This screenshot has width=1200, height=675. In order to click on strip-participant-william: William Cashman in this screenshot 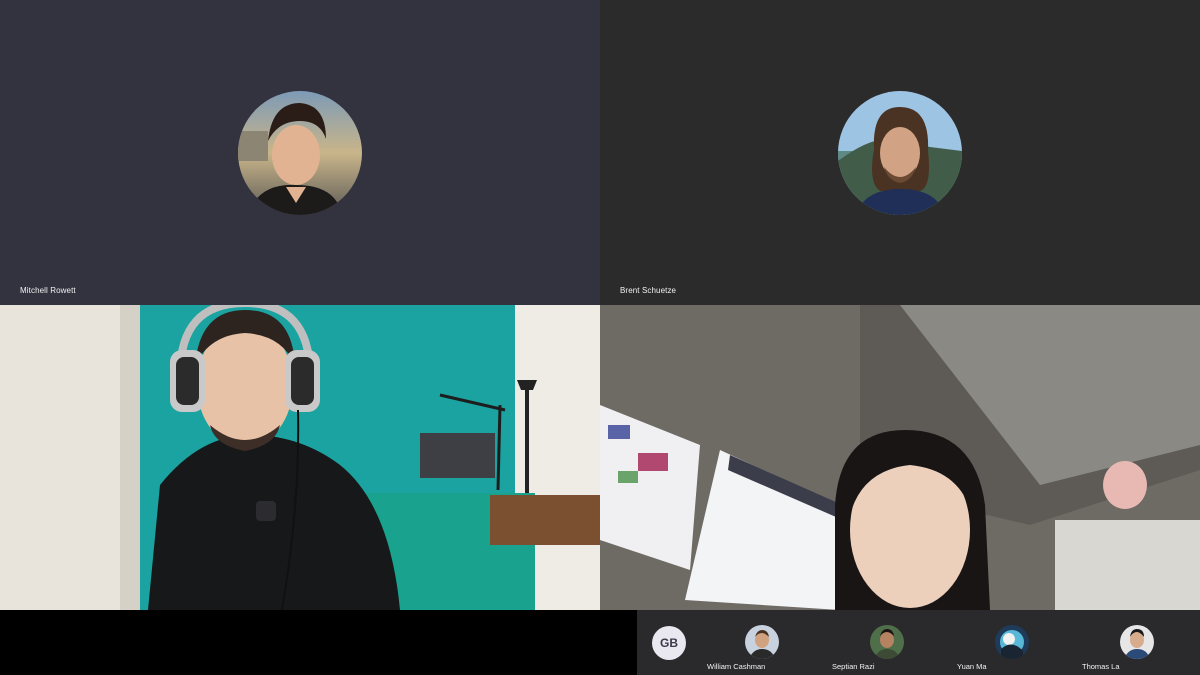, I will do `click(762, 642)`.